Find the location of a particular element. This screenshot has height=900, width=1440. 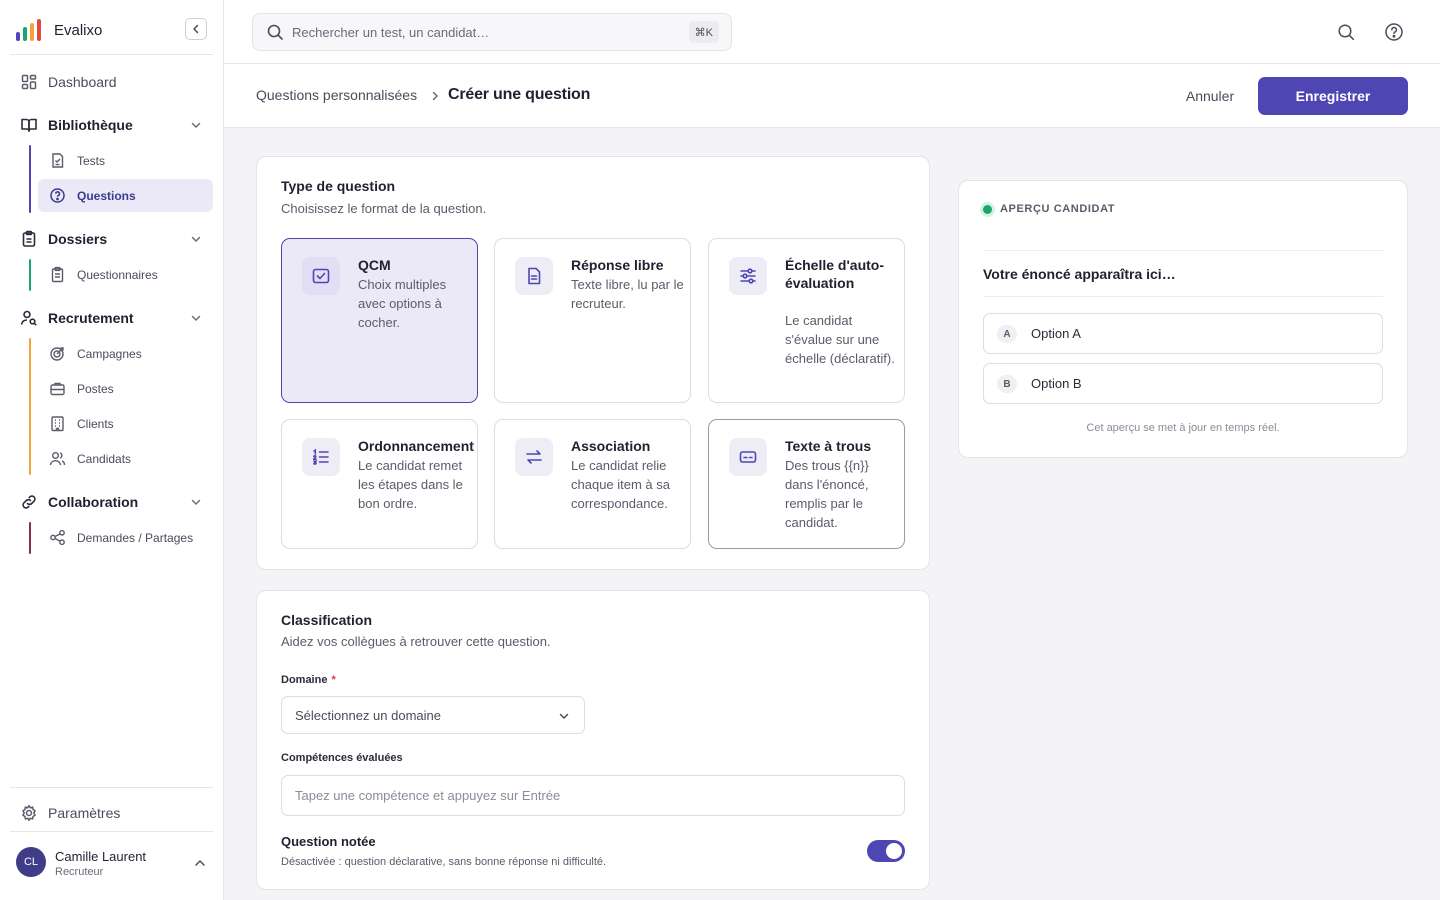

target-icon is located at coordinates (57, 354).